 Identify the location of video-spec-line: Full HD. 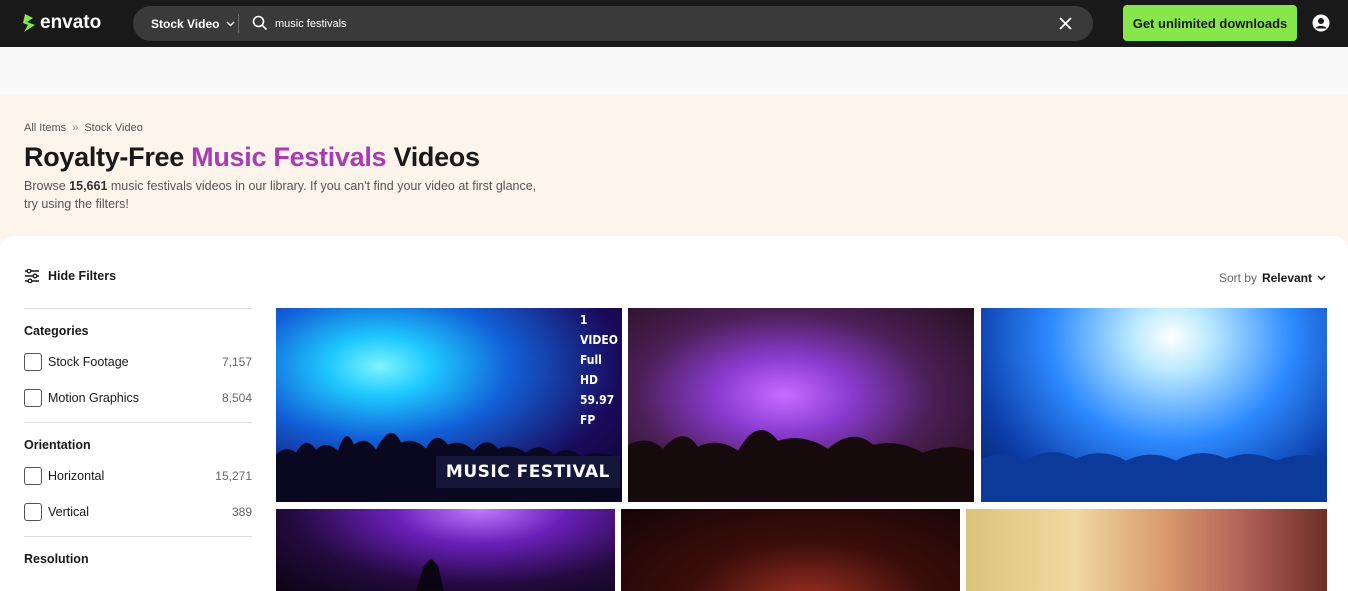
(591, 370).